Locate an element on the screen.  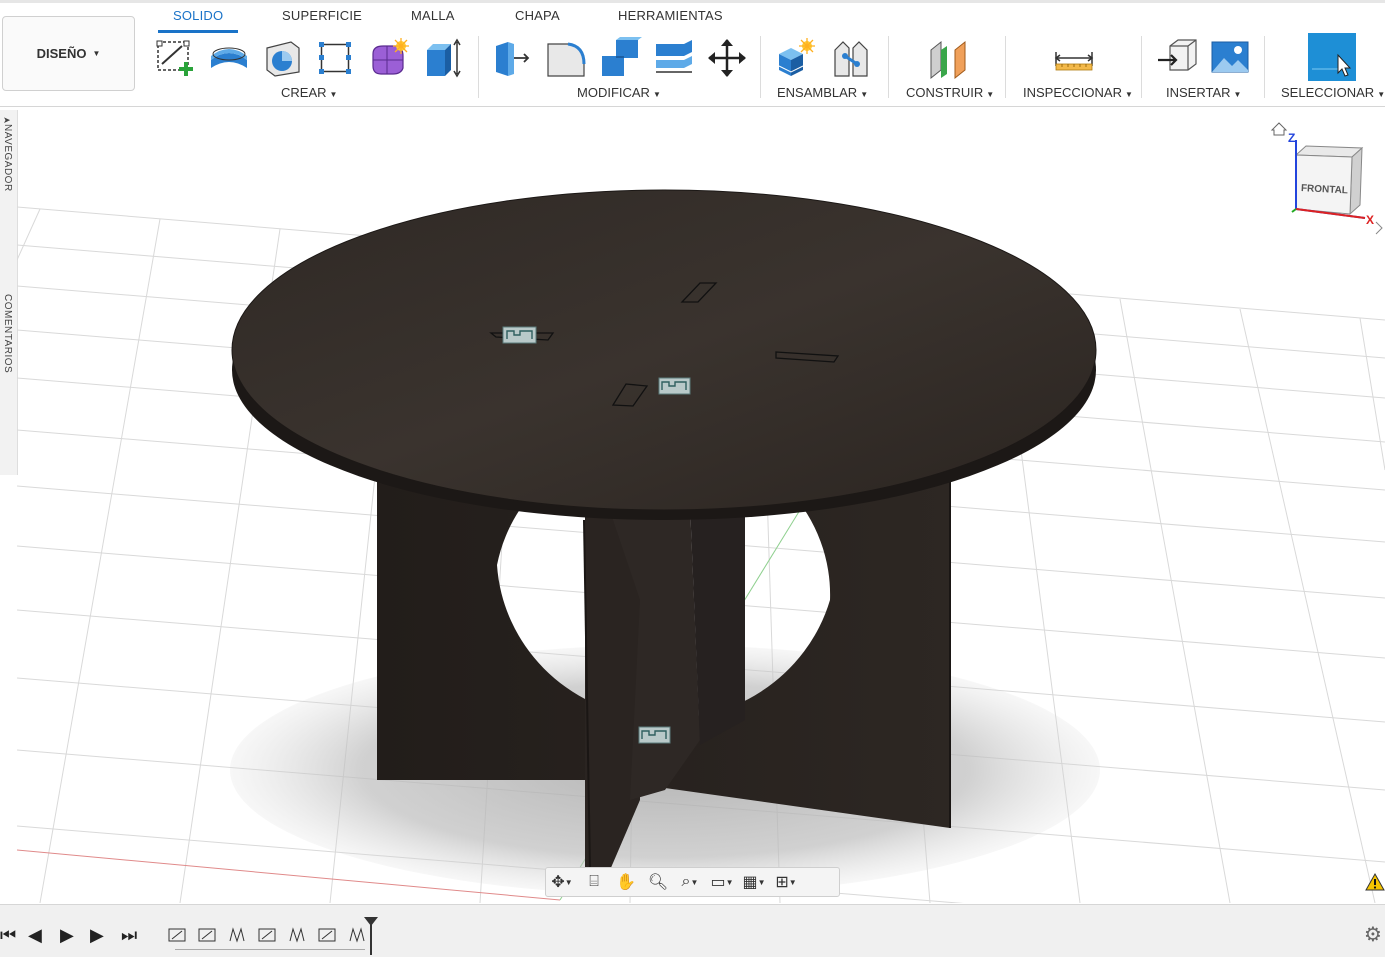
workspace-dropdown: DISEÑO ▼ is located at coordinates (68, 53).